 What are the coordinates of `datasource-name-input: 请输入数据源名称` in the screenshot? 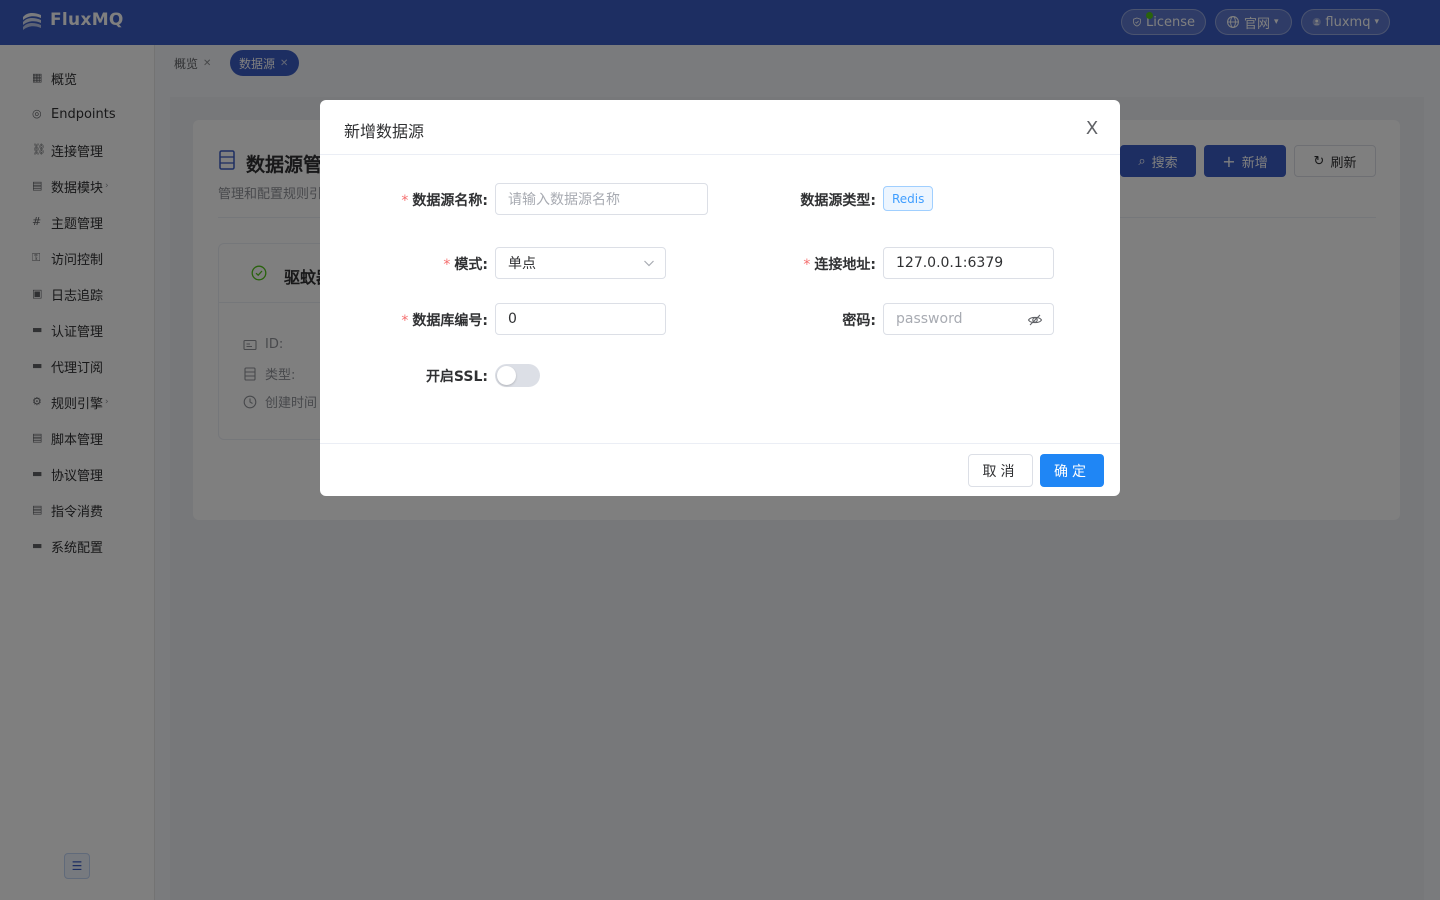 It's located at (601, 199).